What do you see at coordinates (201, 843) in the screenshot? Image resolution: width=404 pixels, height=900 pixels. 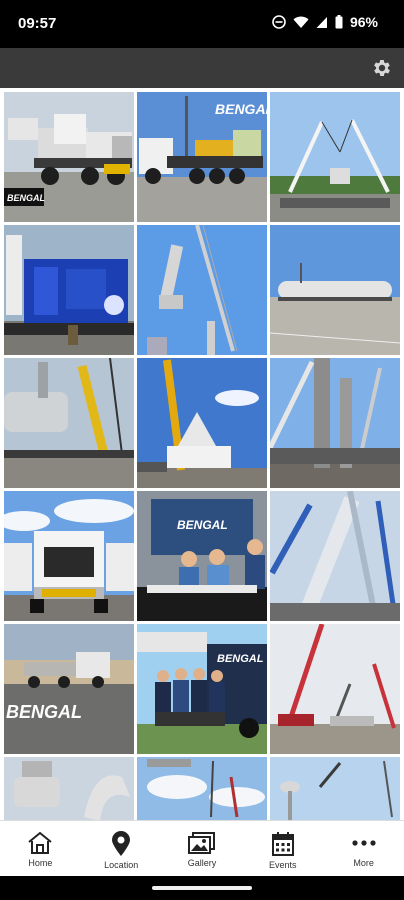 I see `gallery-icon` at bounding box center [201, 843].